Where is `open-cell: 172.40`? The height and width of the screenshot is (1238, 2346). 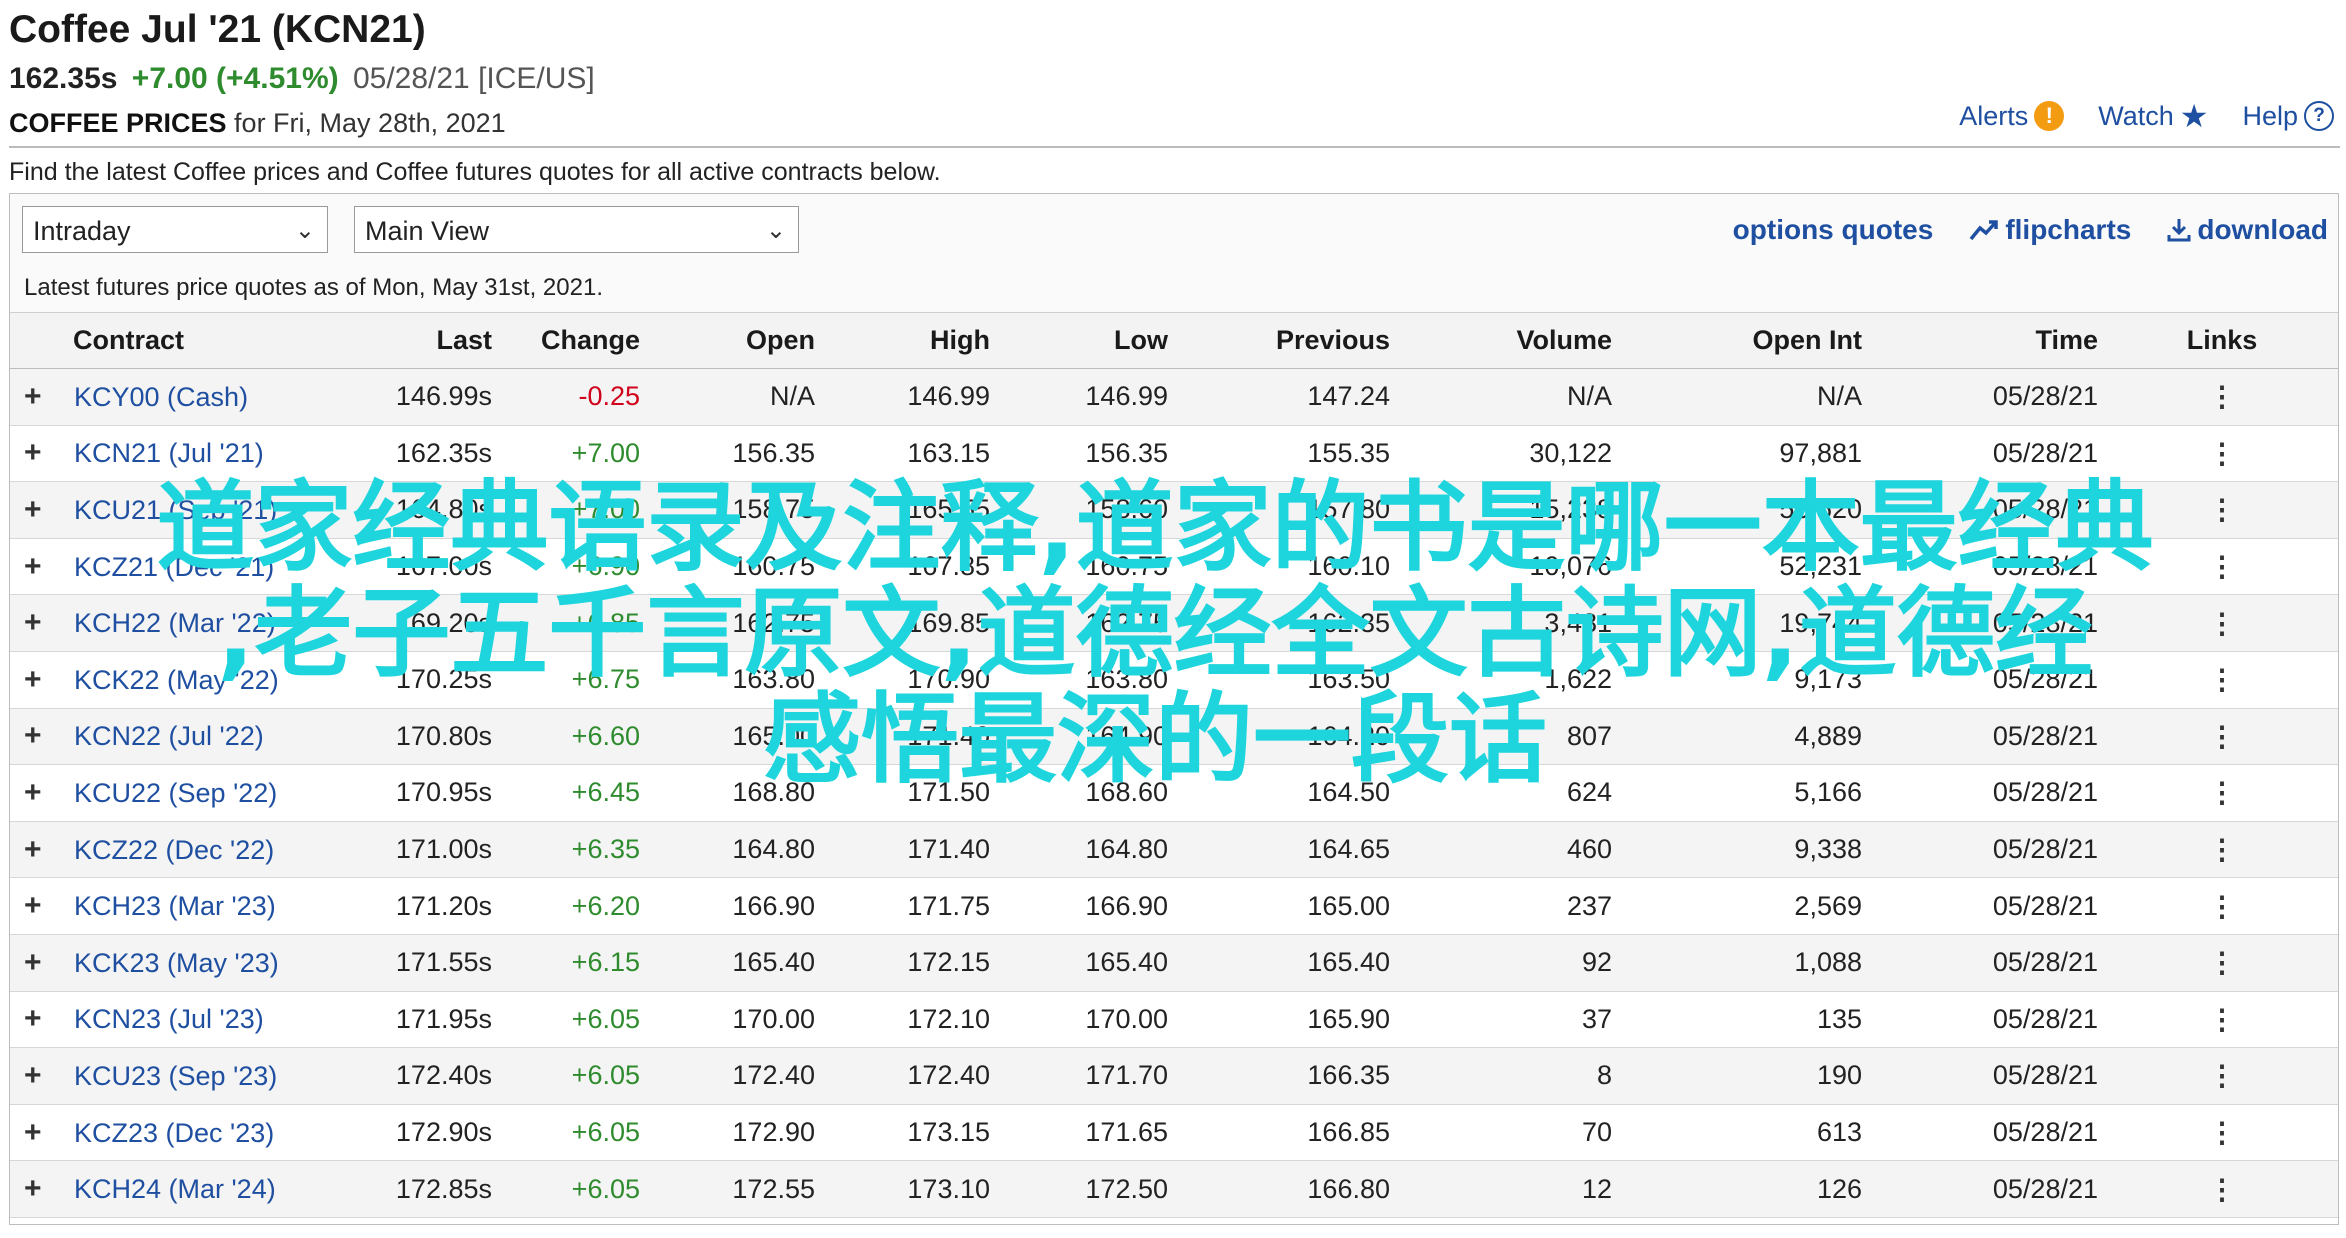 open-cell: 172.40 is located at coordinates (735, 1076).